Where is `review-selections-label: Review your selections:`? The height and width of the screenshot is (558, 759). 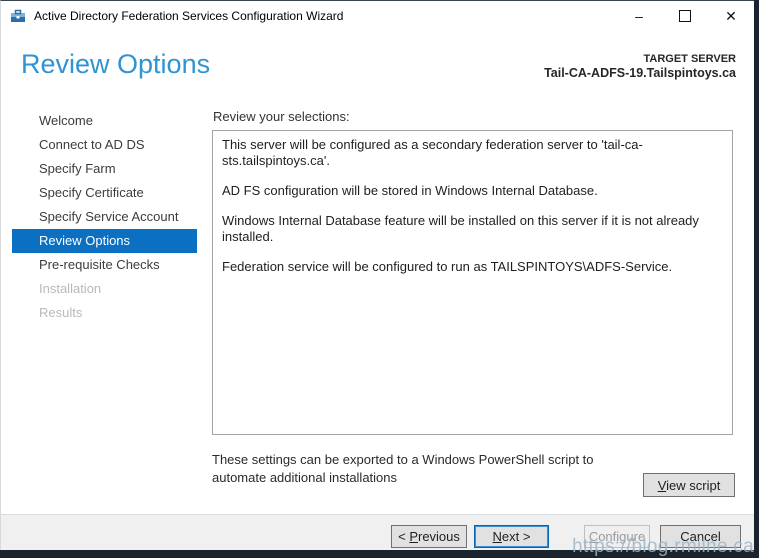
review-selections-label: Review your selections: is located at coordinates (281, 117).